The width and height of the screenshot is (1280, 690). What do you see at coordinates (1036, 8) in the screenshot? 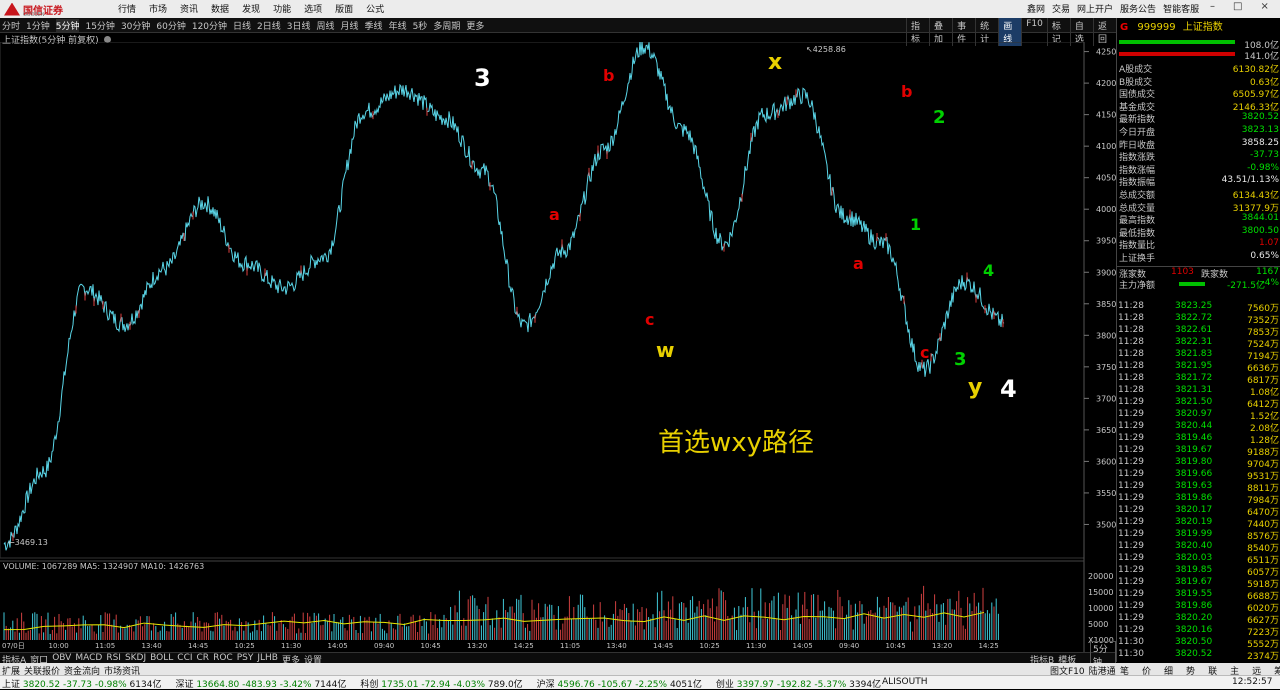
I see `top-link: 鑫网` at bounding box center [1036, 8].